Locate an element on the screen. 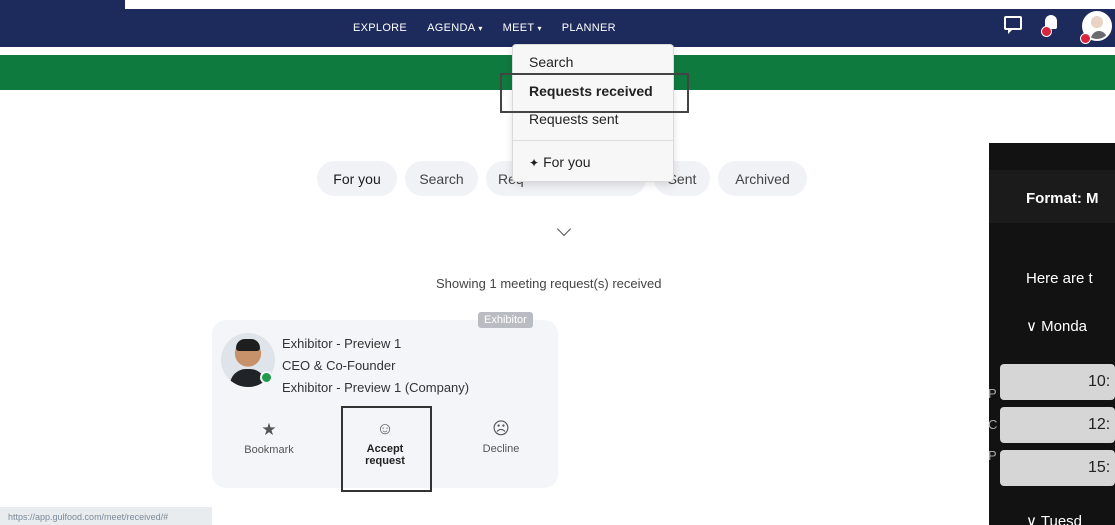 The width and height of the screenshot is (1115, 525). star-icon: ★ is located at coordinates (269, 429).